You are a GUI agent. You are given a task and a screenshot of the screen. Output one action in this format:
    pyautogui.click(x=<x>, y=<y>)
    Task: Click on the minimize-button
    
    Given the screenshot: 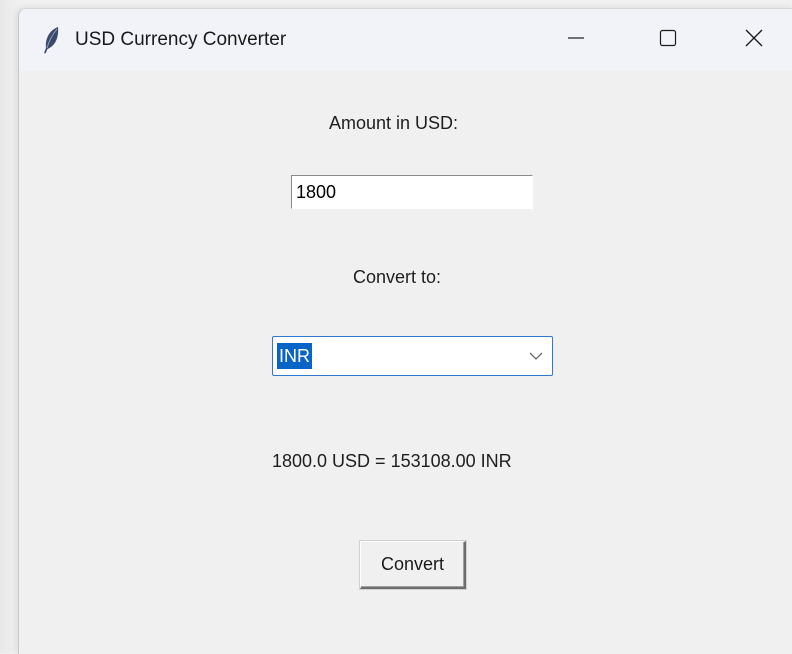 What is the action you would take?
    pyautogui.click(x=576, y=40)
    